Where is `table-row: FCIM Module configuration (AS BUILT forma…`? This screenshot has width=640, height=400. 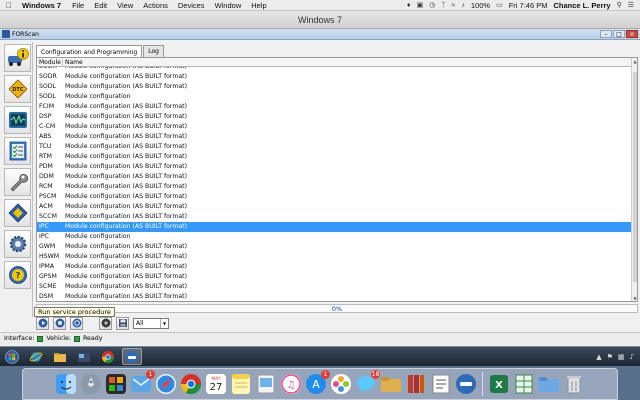
table-row: FCIM Module configuration (AS BUILT forma… is located at coordinates (335, 107).